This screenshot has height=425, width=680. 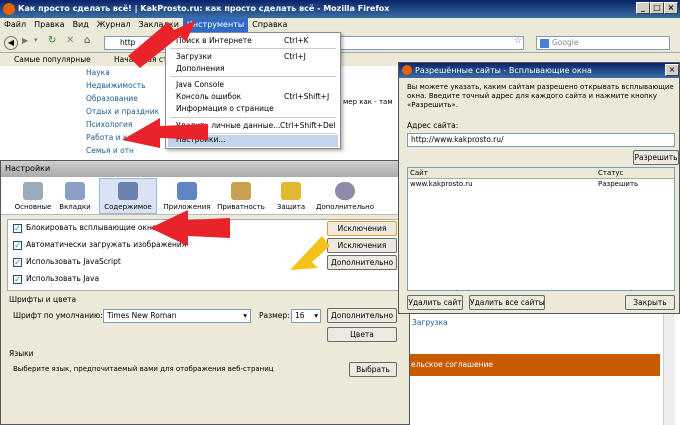 What do you see at coordinates (165, 133) in the screenshot?
I see `red-arrow-settings` at bounding box center [165, 133].